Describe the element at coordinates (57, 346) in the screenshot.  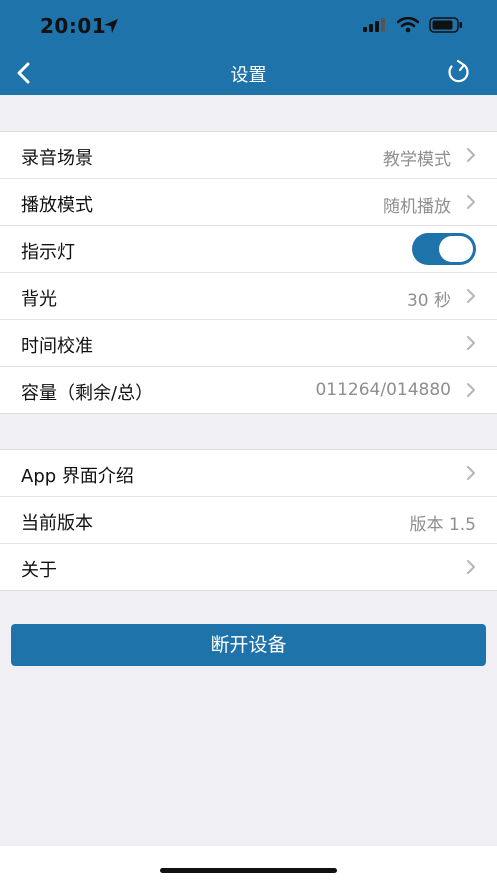
I see `row-label: 时间校准` at that location.